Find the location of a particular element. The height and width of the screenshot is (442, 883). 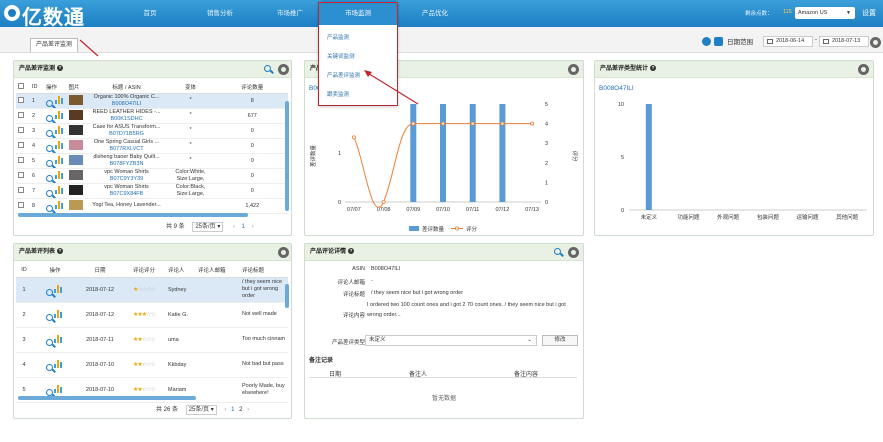

product-asin: B00K1SDHC is located at coordinates (127, 119).